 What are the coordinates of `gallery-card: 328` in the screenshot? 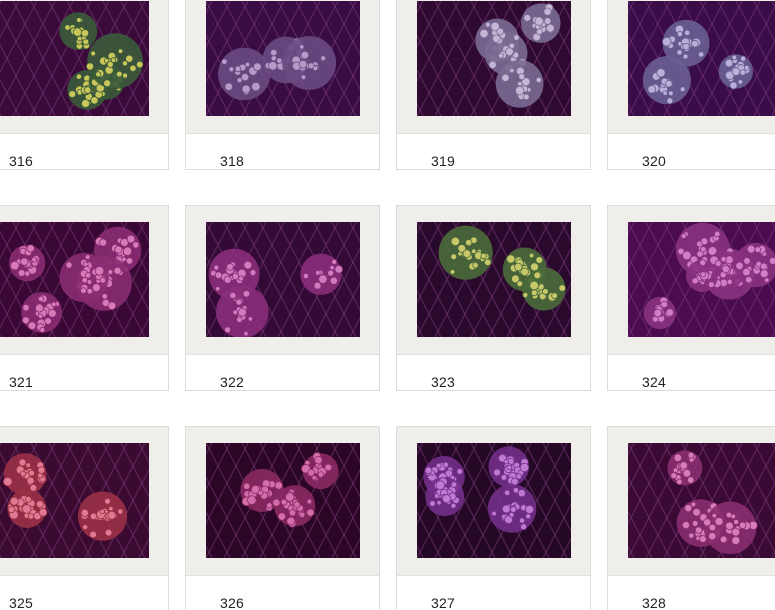 It's located at (691, 518).